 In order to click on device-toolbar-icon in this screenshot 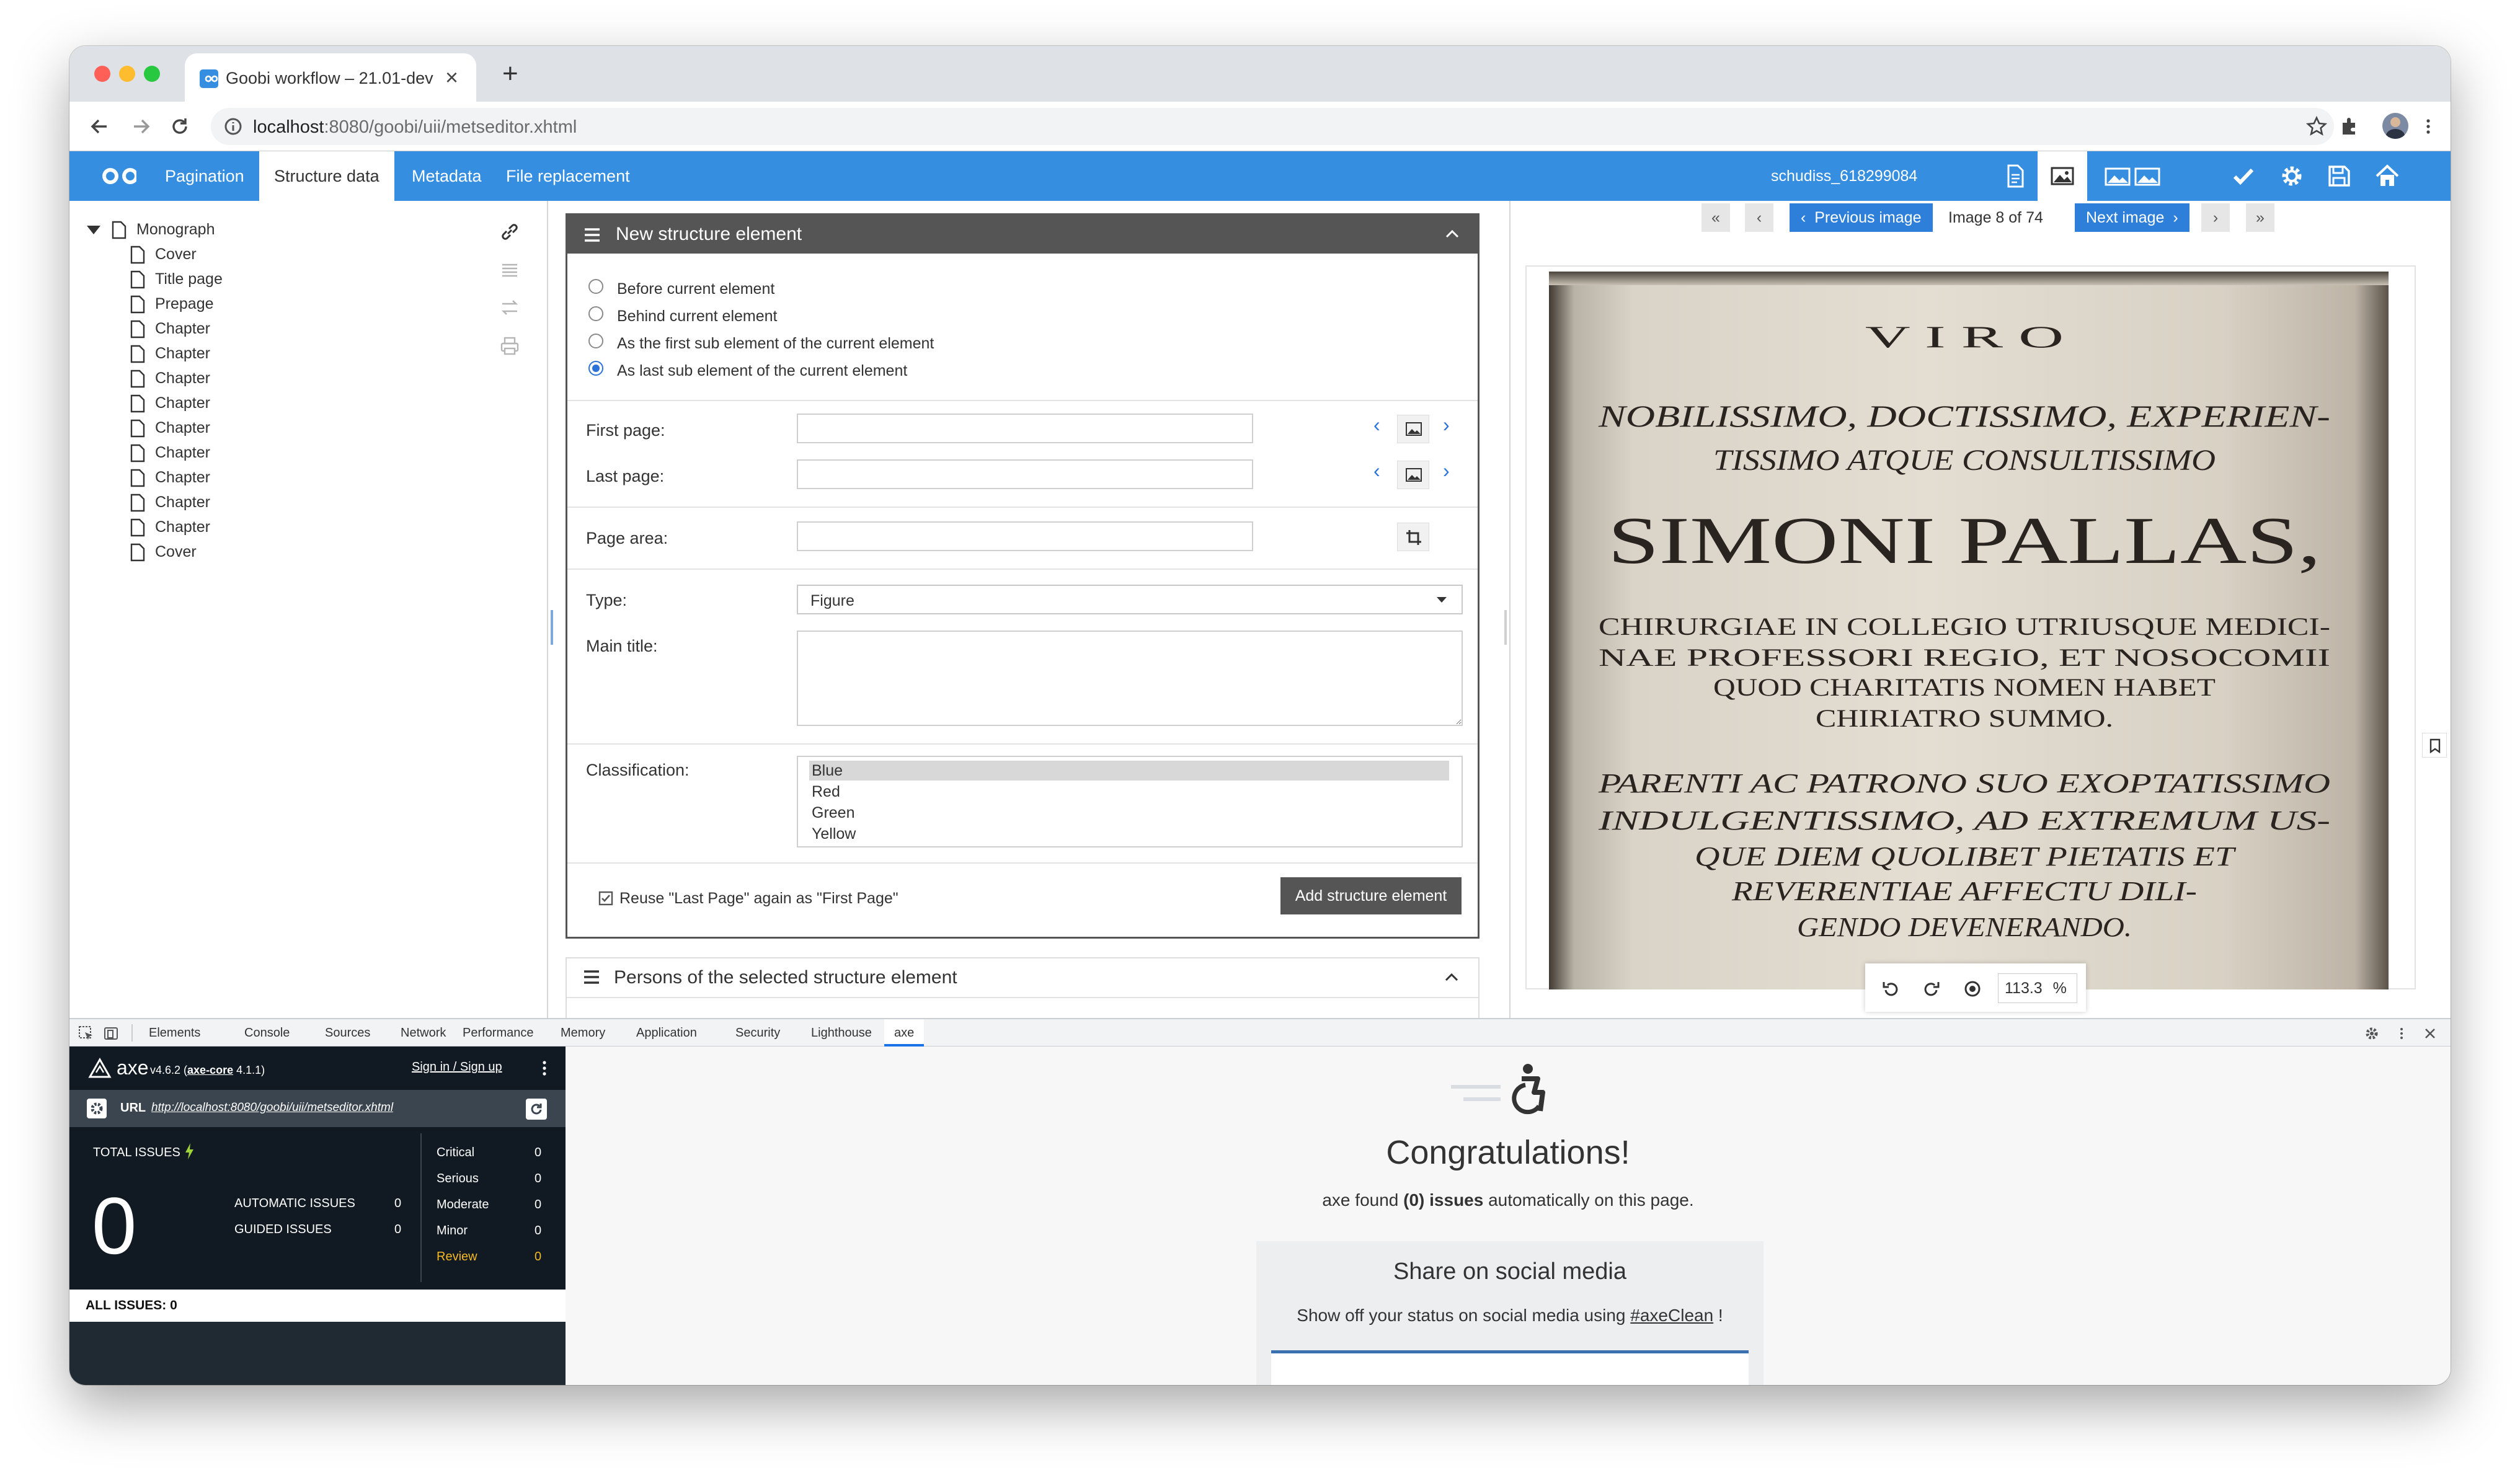, I will do `click(111, 1034)`.